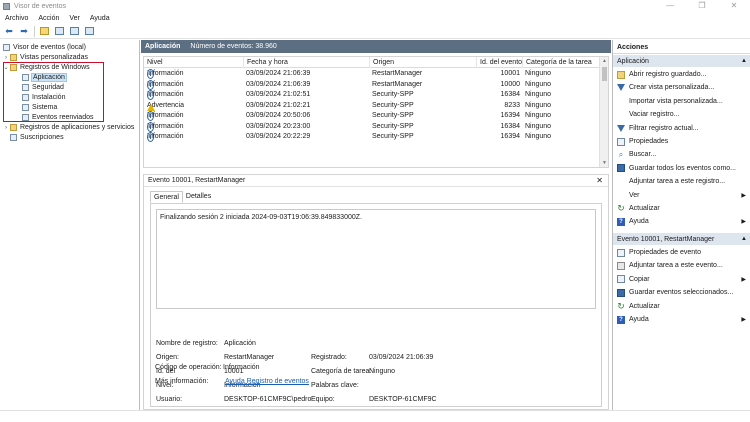  I want to click on open-folder-icon, so click(621, 74).